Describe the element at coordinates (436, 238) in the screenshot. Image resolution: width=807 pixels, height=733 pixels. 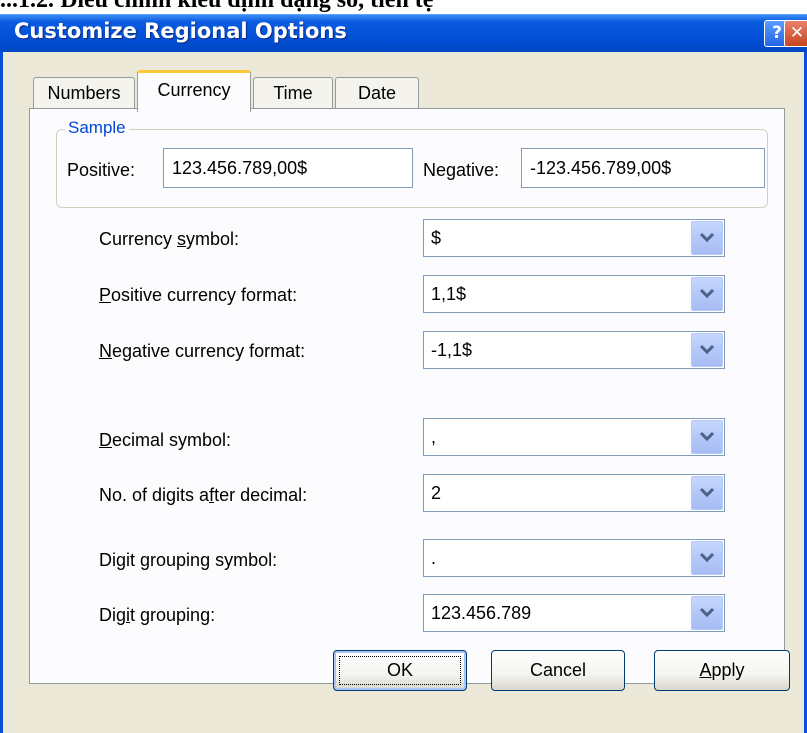
I see `currency-symbol-value: $` at that location.